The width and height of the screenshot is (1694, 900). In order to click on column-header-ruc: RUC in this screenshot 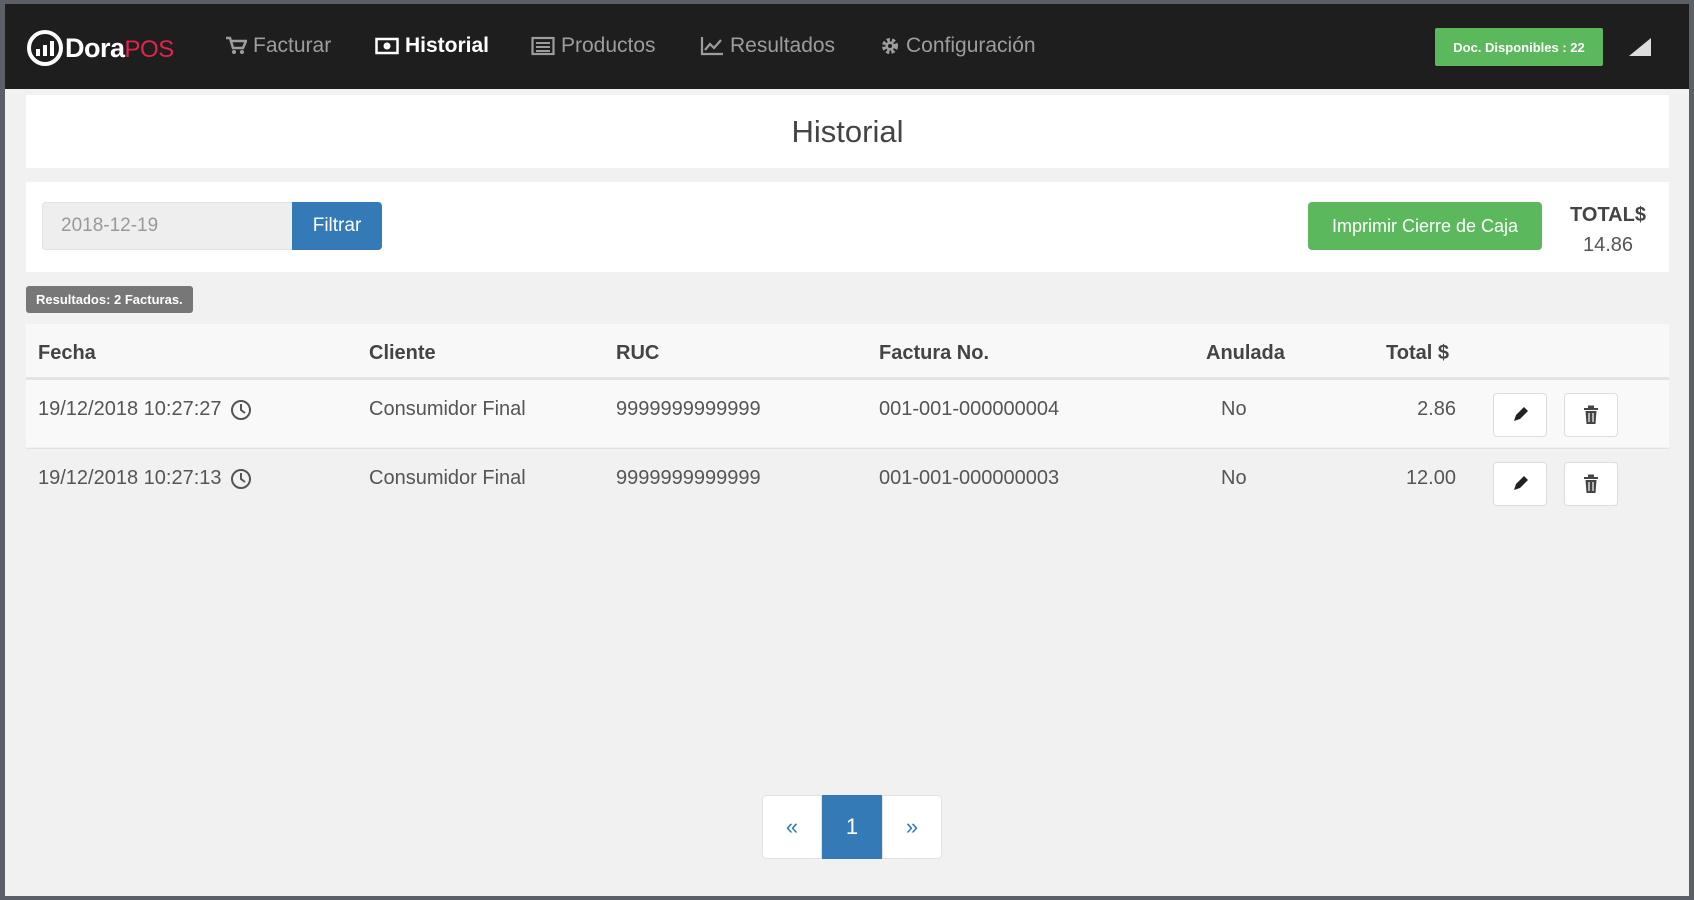, I will do `click(638, 353)`.